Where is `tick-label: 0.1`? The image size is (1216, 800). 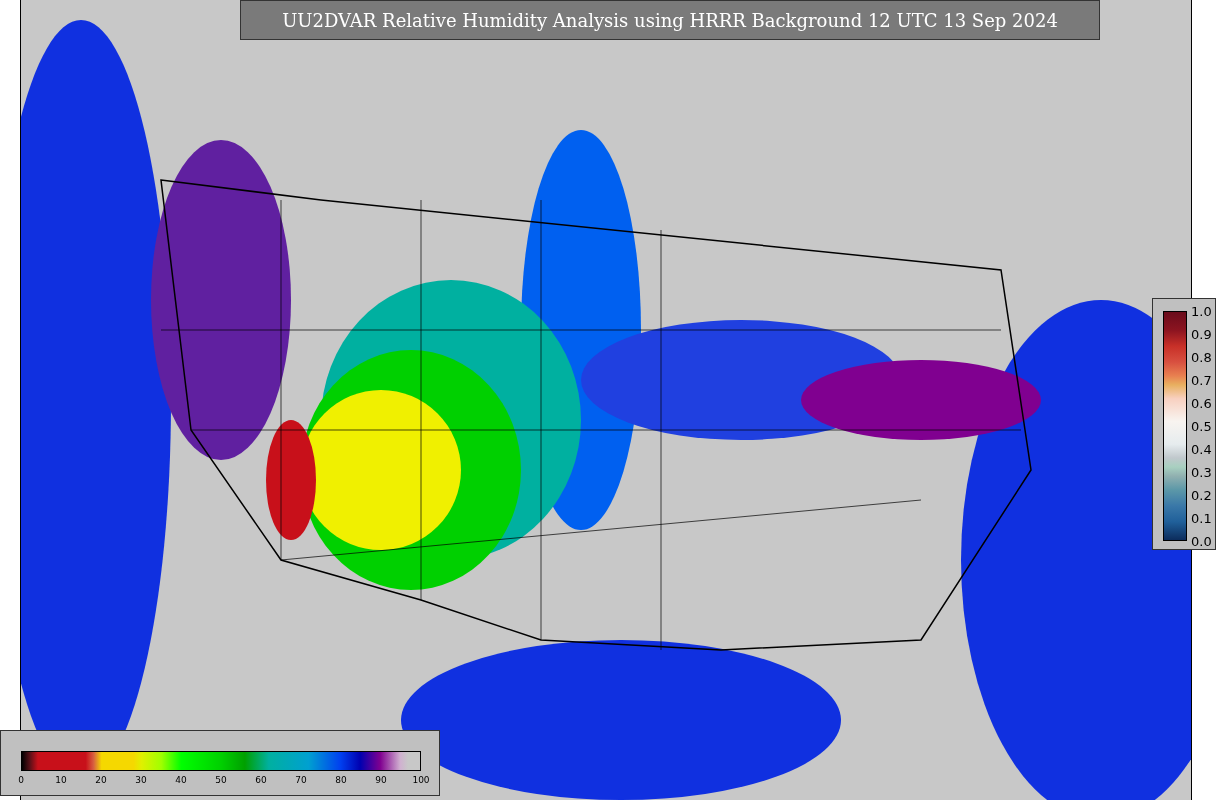
tick-label: 0.1 is located at coordinates (1201, 518).